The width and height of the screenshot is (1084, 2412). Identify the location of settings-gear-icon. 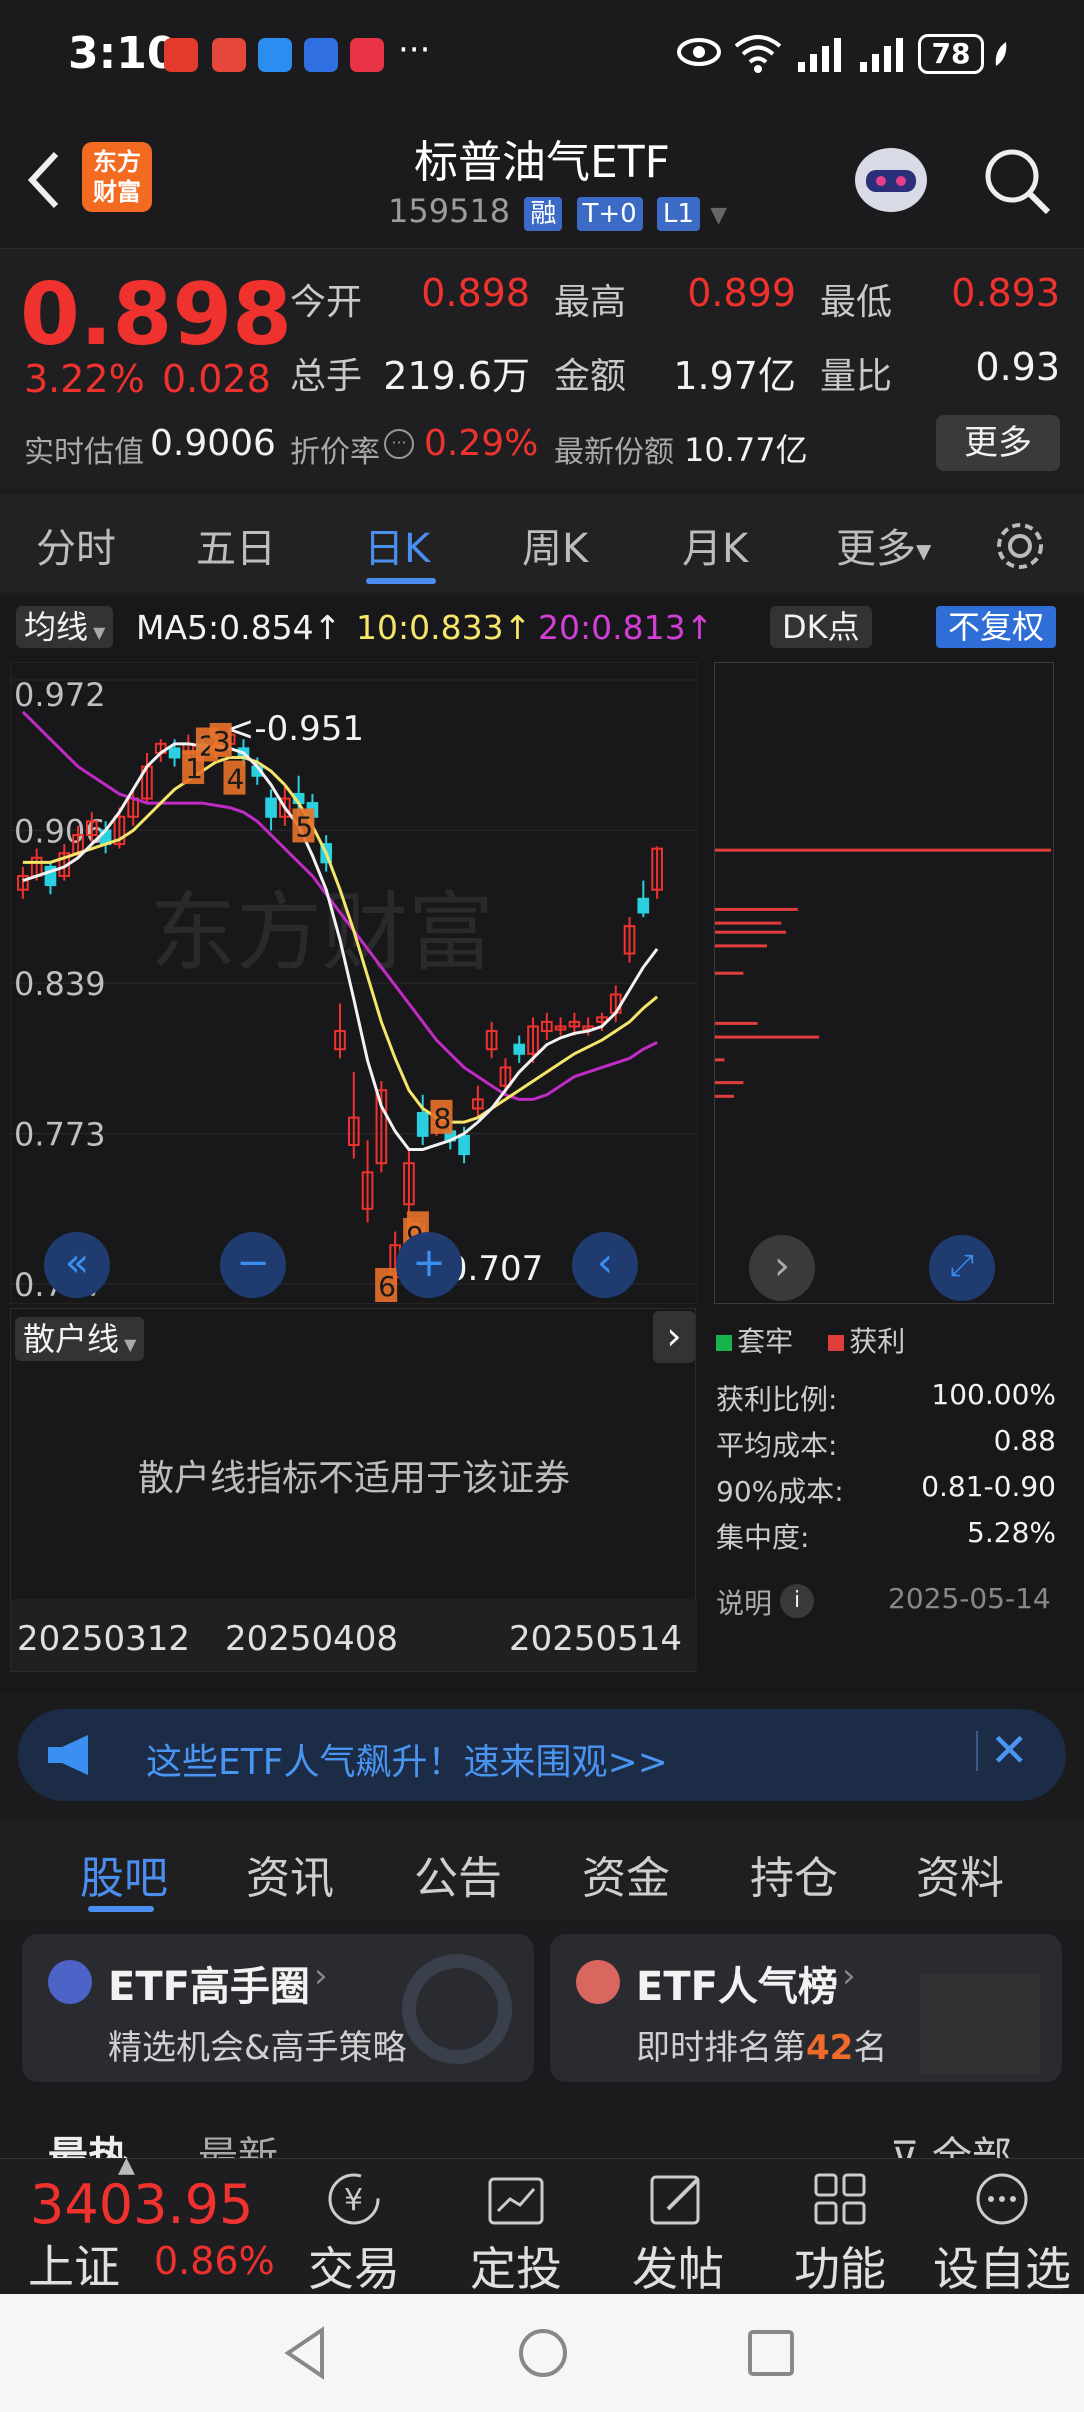
(1020, 546).